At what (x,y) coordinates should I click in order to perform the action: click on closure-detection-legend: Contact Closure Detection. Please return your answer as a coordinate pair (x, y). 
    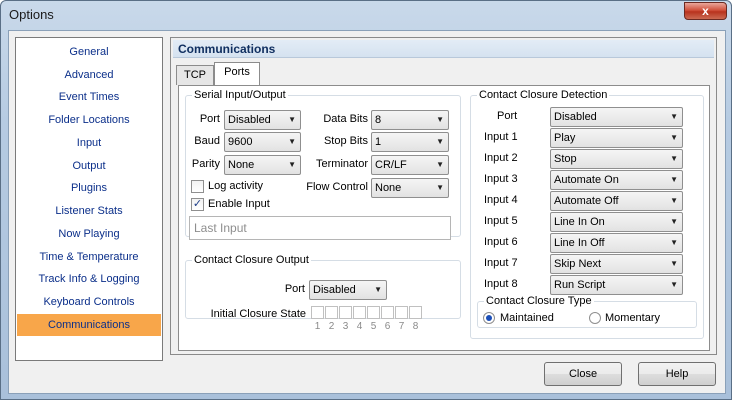
    Looking at the image, I should click on (543, 95).